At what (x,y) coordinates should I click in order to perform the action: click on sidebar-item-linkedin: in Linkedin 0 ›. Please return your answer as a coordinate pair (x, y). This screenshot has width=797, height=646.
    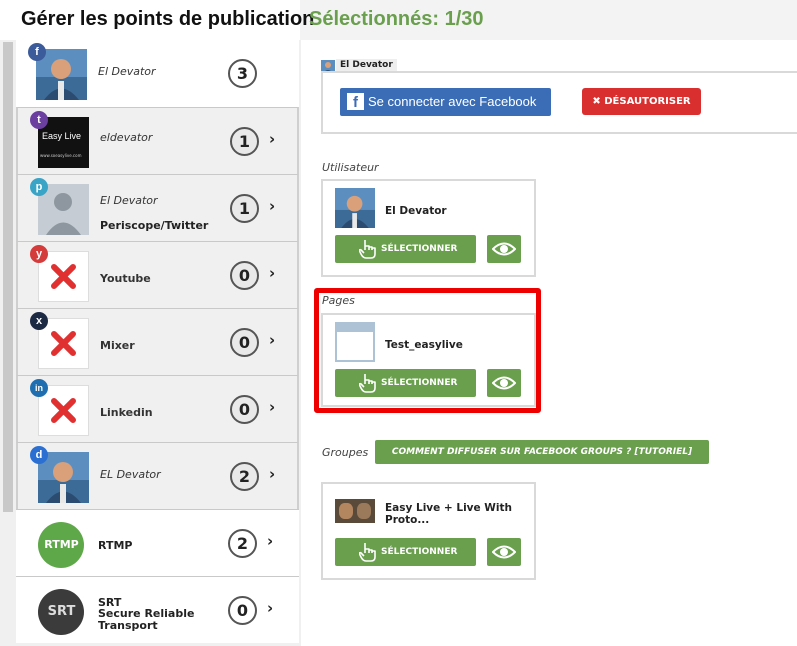
    Looking at the image, I should click on (157, 408).